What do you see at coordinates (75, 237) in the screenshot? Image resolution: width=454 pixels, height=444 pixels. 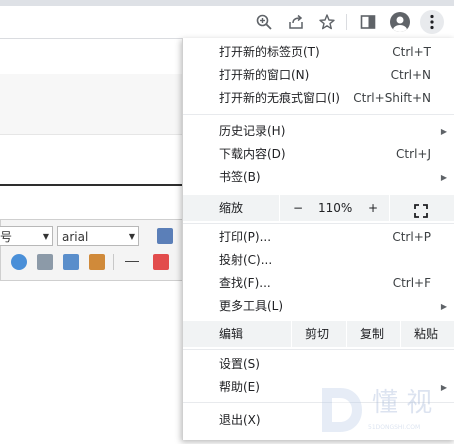 I see `font-family-value: arial` at bounding box center [75, 237].